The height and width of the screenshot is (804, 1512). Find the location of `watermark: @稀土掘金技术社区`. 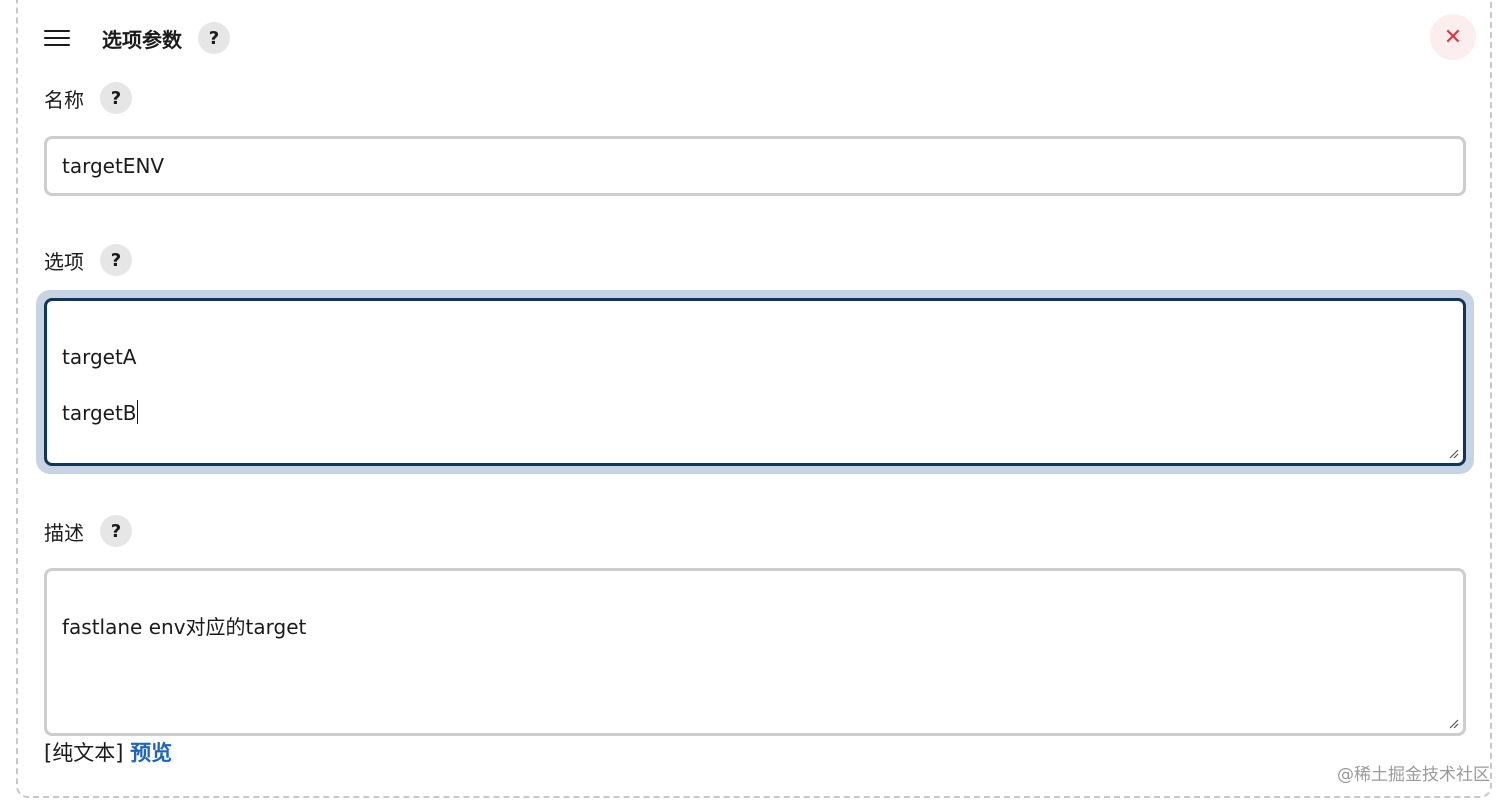

watermark: @稀土掘金技术社区 is located at coordinates (1413, 775).